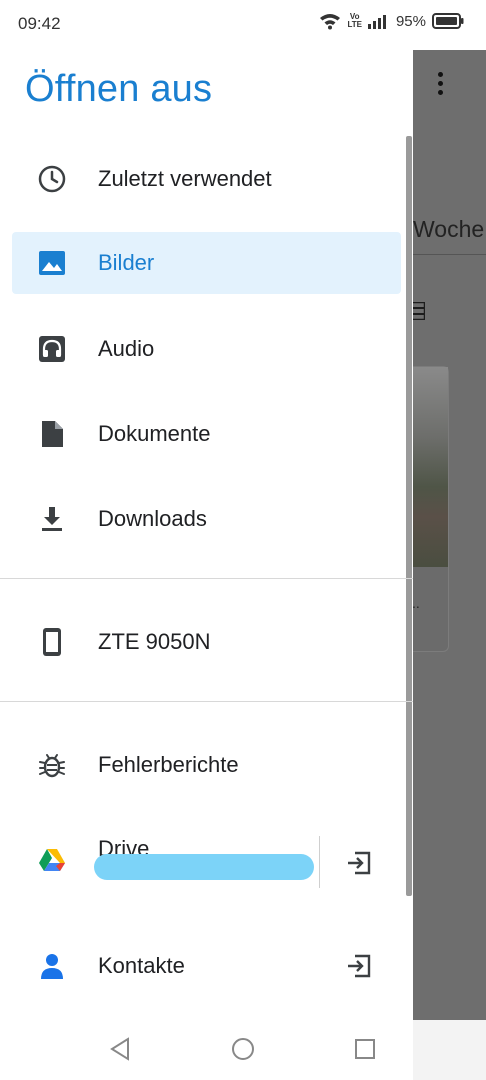  I want to click on status-icons: Vo LTE 95%, so click(391, 21).